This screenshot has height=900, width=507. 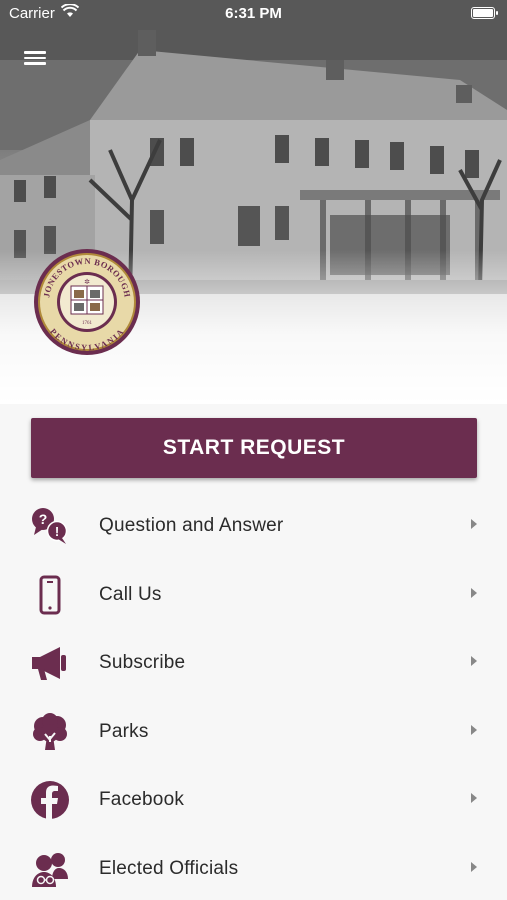 I want to click on menu-item-label: Question and Answer, so click(x=191, y=525).